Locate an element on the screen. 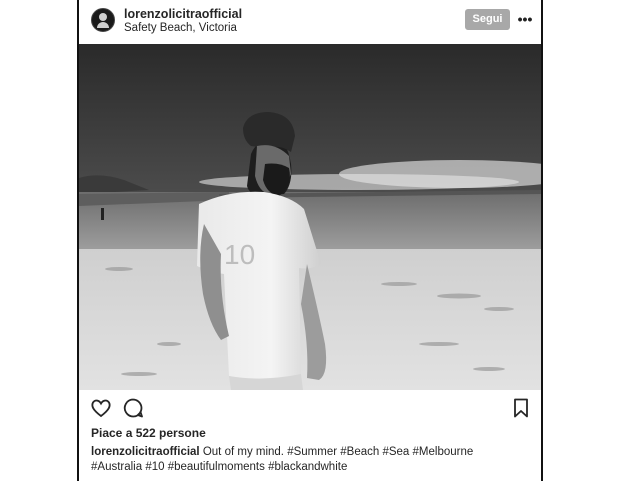  post-actions-bar is located at coordinates (310, 409).